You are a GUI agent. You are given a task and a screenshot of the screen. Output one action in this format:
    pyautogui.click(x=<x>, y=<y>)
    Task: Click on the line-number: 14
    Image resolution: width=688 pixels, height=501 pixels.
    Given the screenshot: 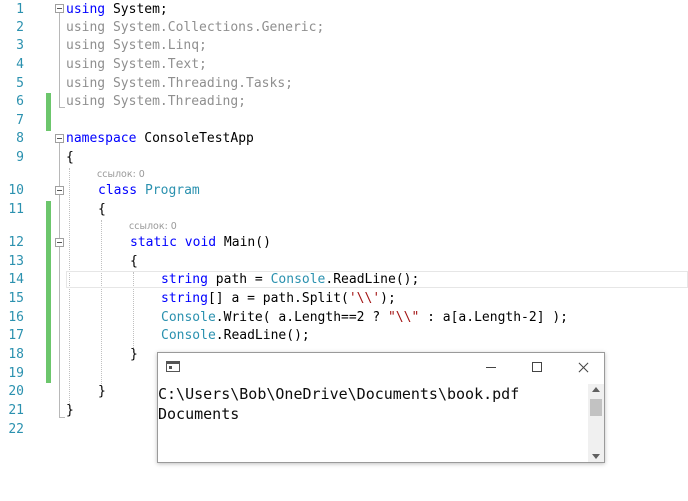 What is the action you would take?
    pyautogui.click(x=16, y=279)
    